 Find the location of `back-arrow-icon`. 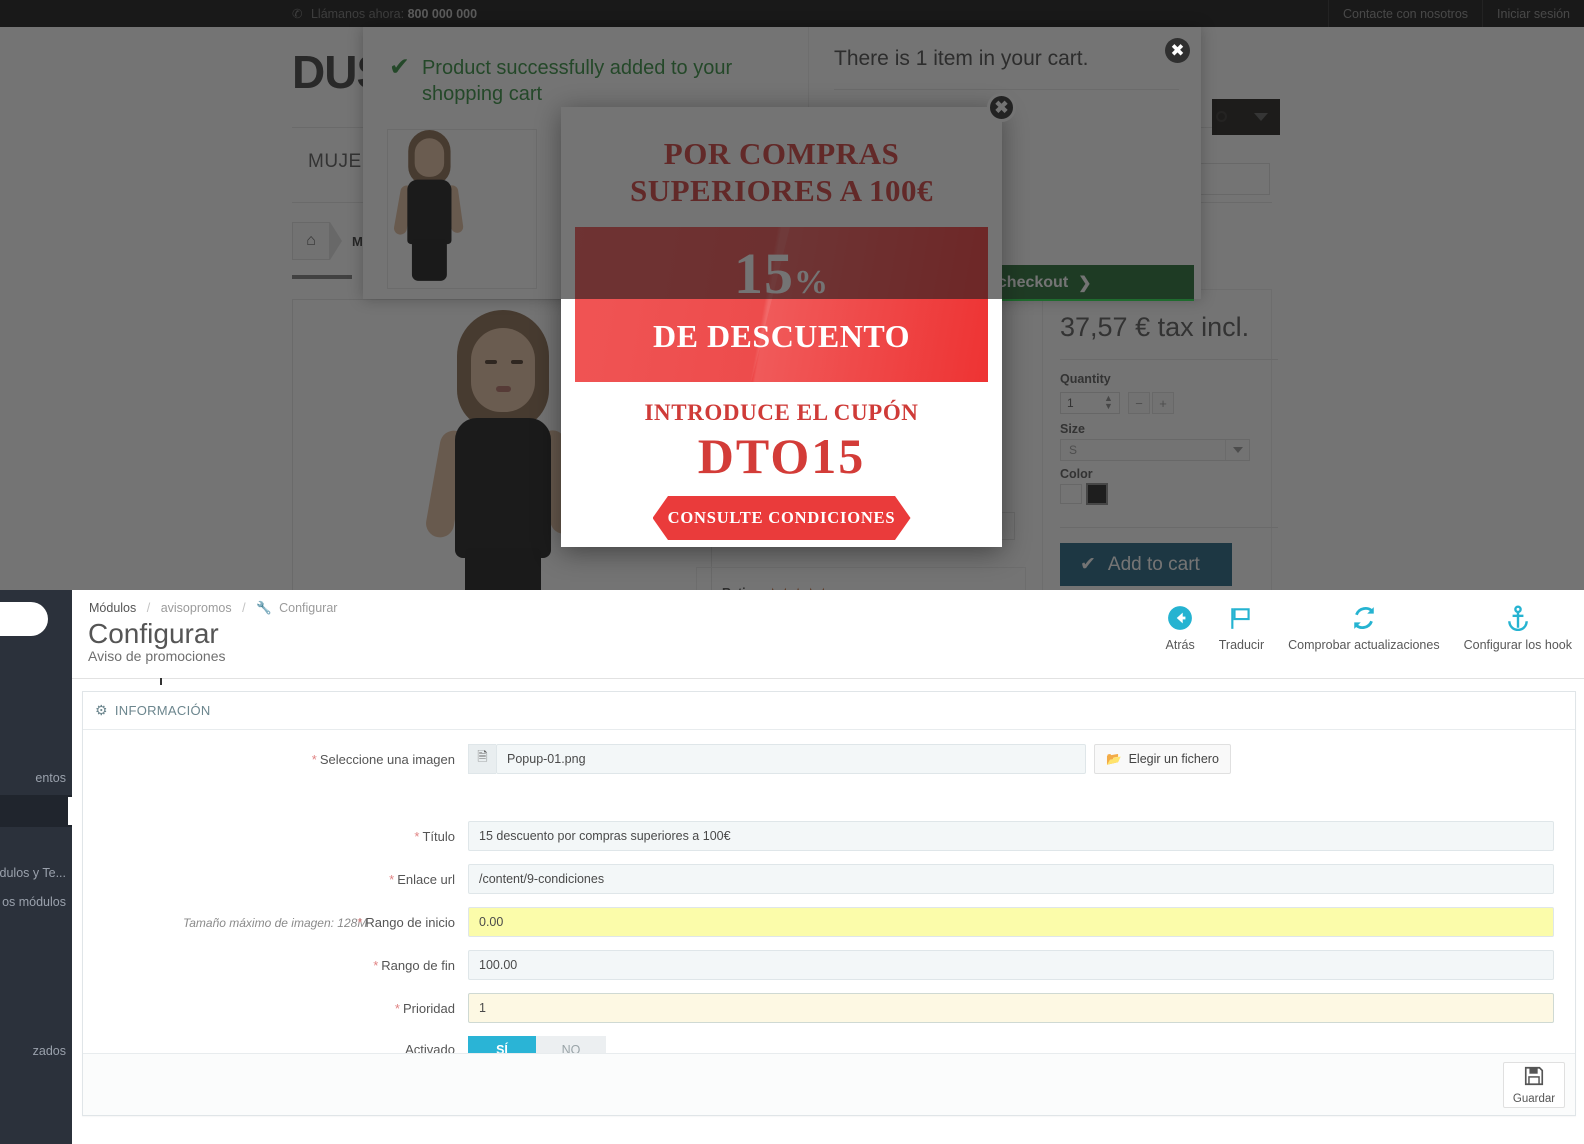

back-arrow-icon is located at coordinates (1180, 618).